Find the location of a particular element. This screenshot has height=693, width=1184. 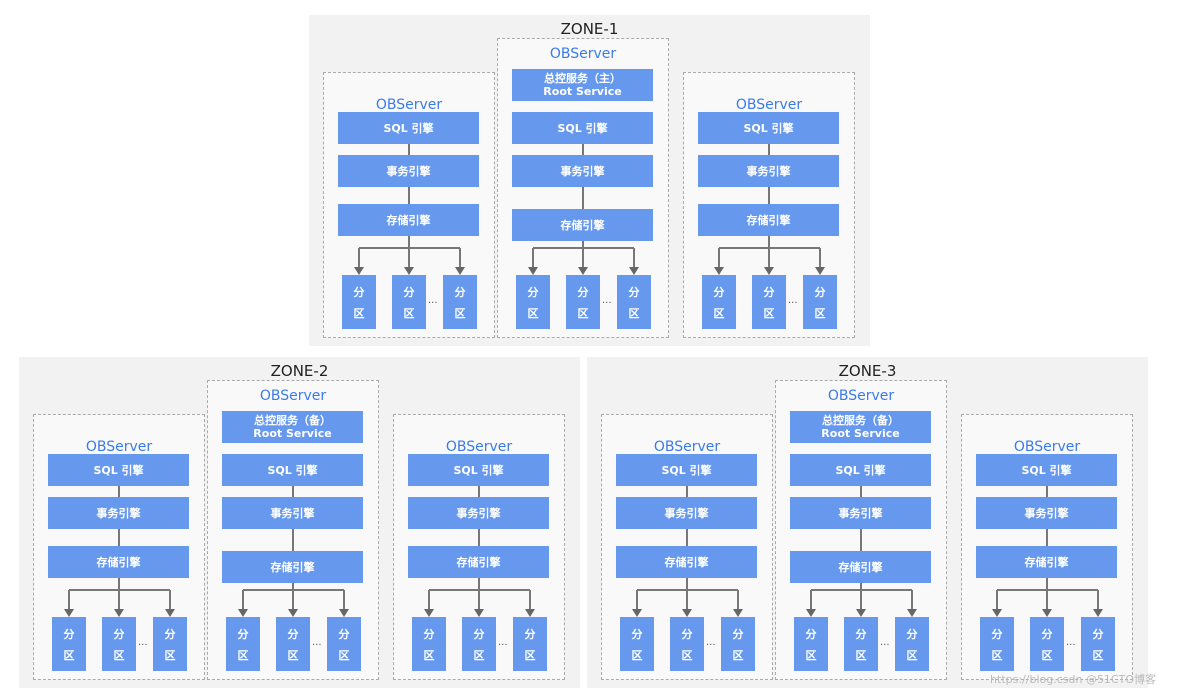

root-service-label-cn: 总控服务（备） is located at coordinates (292, 420).